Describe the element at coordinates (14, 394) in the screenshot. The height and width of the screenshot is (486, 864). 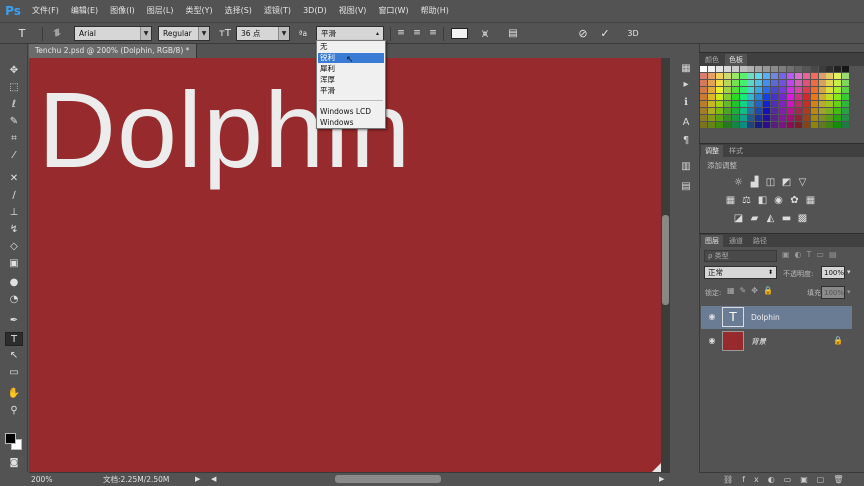
I see `hand-tool-icon: ✋` at that location.